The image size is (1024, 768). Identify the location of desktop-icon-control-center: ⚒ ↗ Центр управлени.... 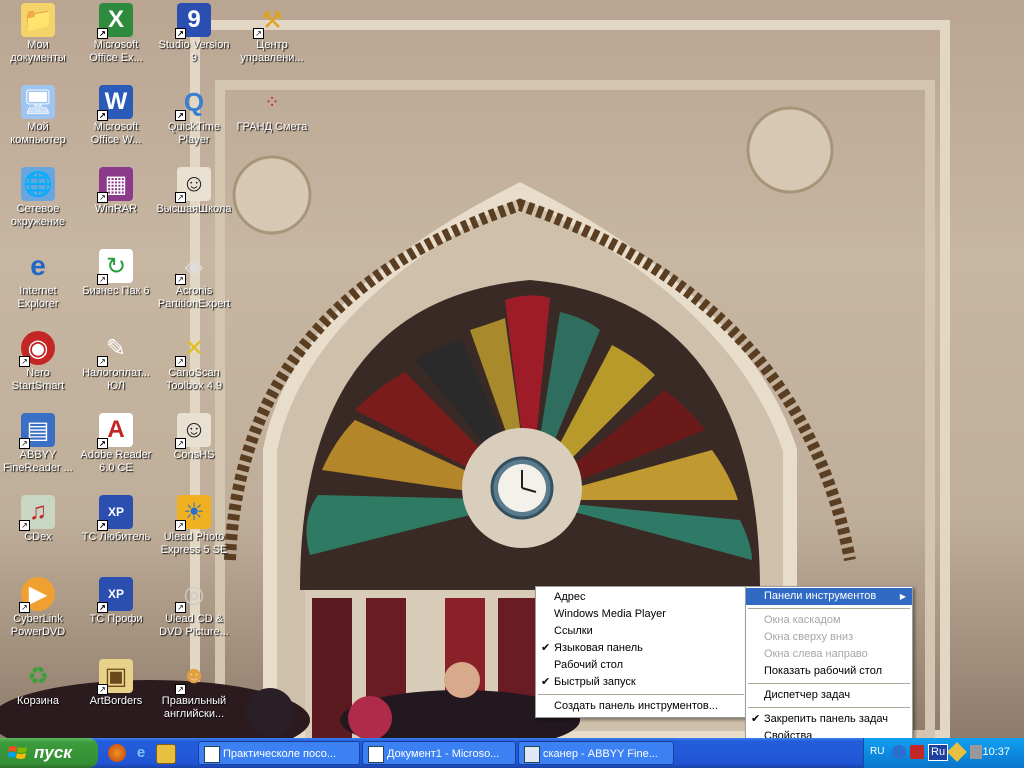
(272, 34).